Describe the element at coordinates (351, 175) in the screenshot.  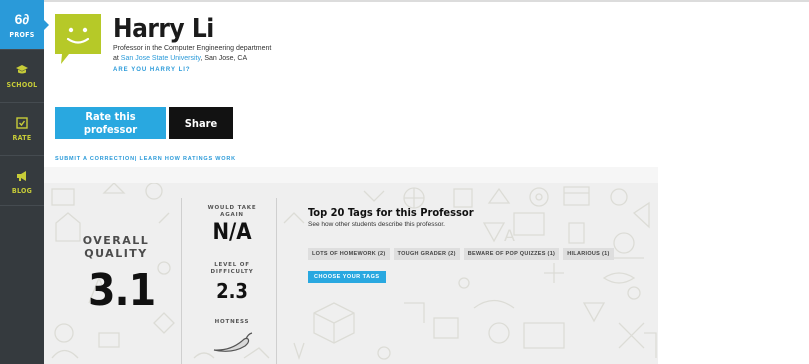
I see `panel-top-strip` at that location.